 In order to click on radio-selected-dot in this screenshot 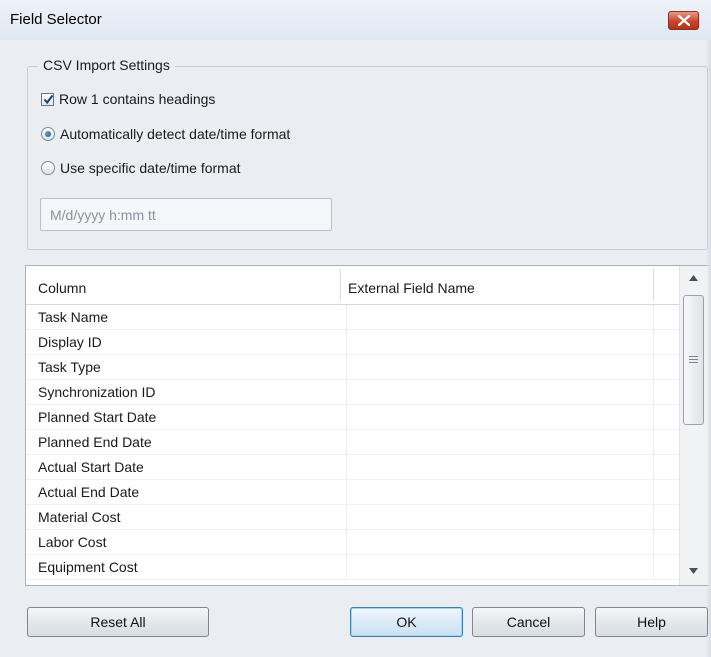, I will do `click(48, 134)`.